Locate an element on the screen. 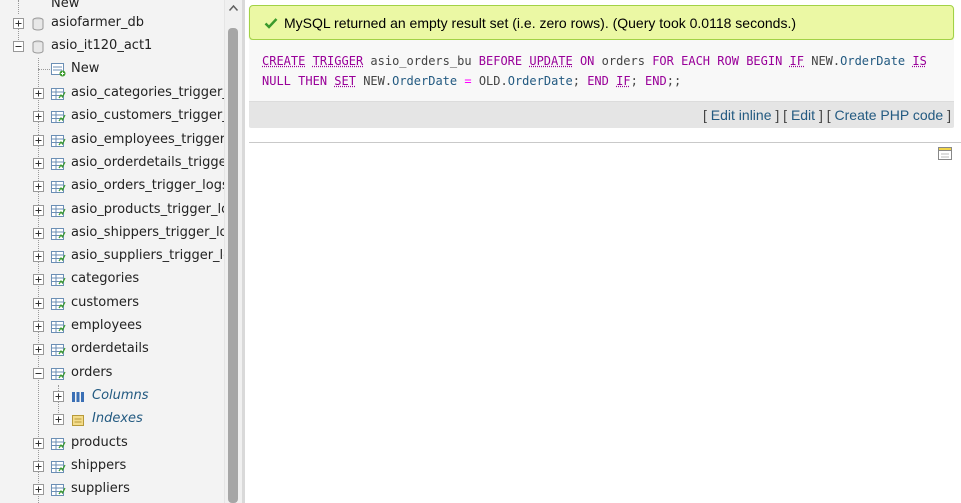  tree-item-label: asio_suppliers_trigger_logs is located at coordinates (147, 256).